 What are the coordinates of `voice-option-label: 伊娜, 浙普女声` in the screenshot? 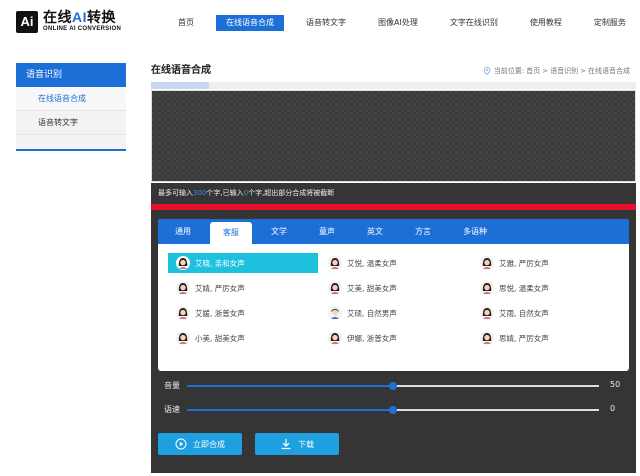 It's located at (372, 338).